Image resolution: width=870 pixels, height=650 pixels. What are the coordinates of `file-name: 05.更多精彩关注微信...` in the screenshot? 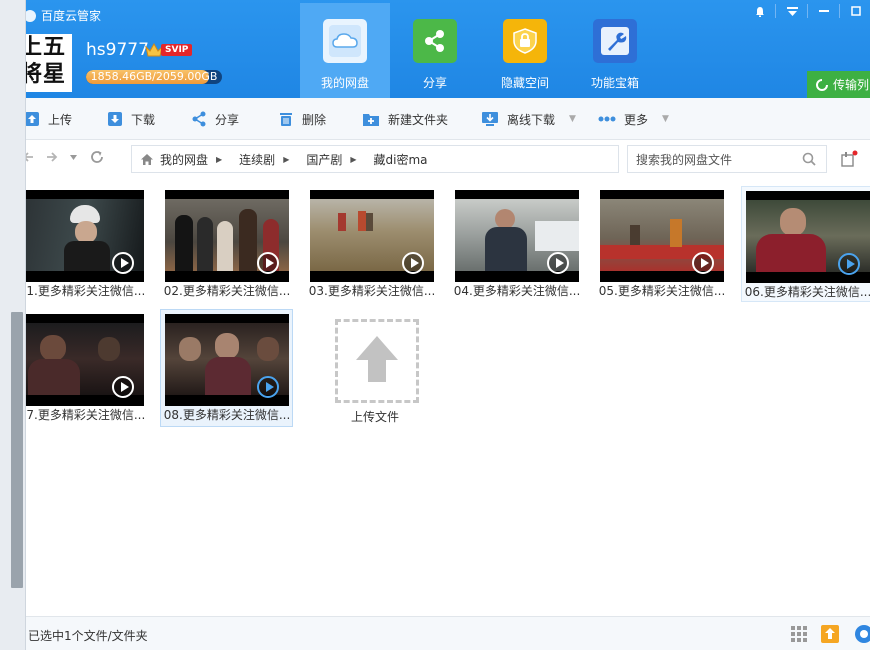 It's located at (662, 291).